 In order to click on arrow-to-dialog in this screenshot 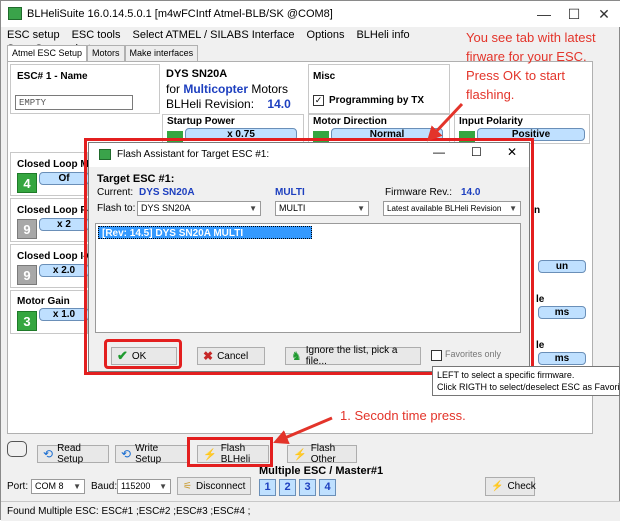, I will do `click(445, 122)`.